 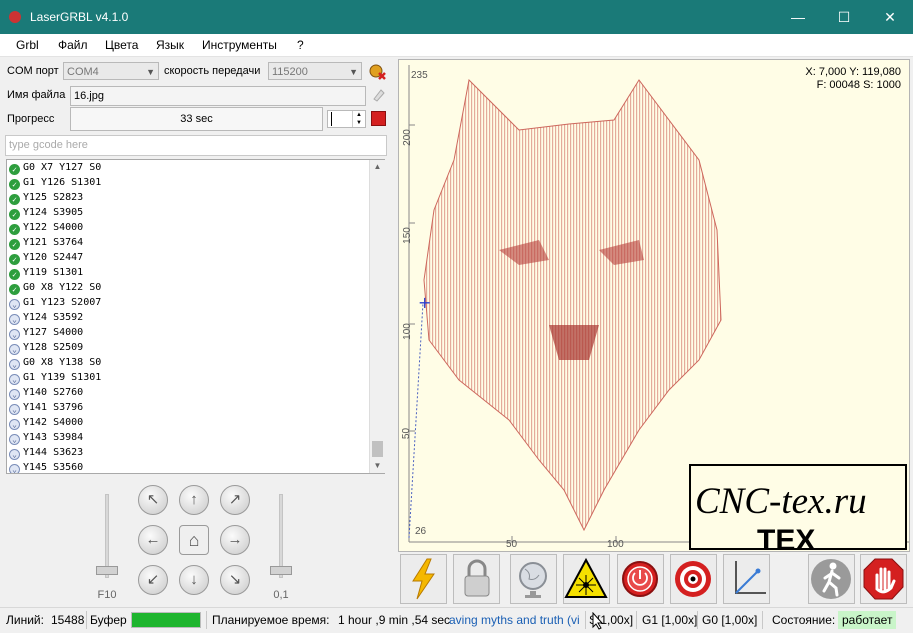 I want to click on globe-button, so click(x=533, y=579).